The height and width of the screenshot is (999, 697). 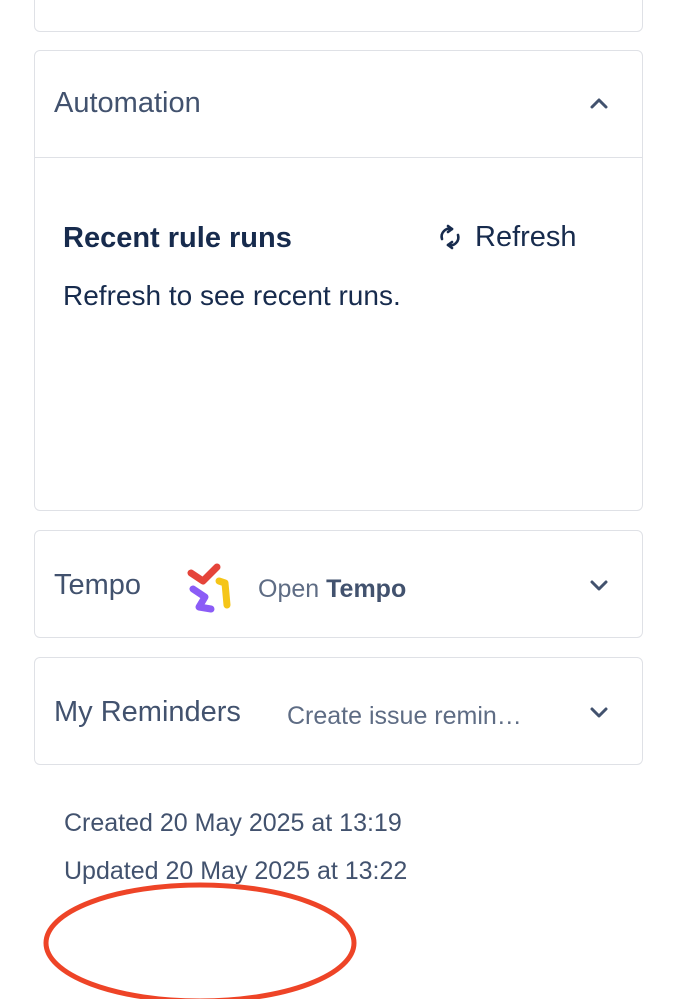 I want to click on my-reminders-title: My Reminders, so click(x=147, y=712).